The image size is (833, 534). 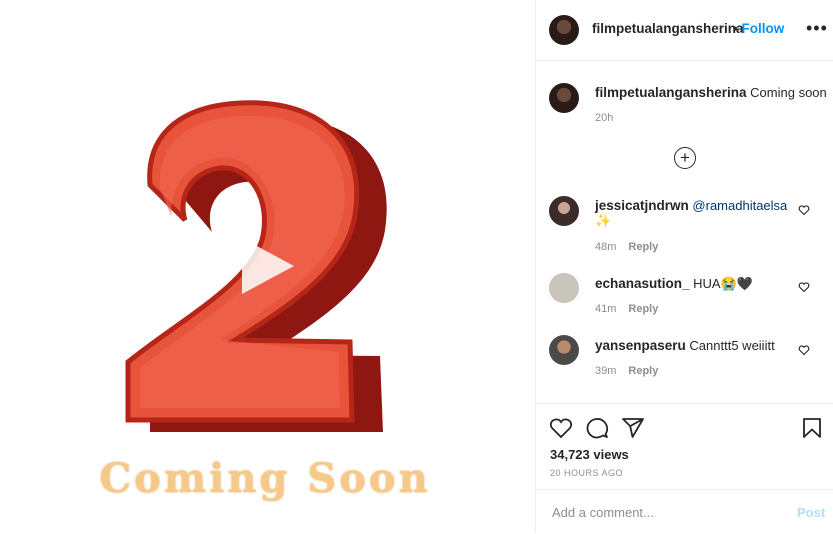 I want to click on comment-text: yansenpaseru Cannttt5 weiiitt, so click(x=685, y=345).